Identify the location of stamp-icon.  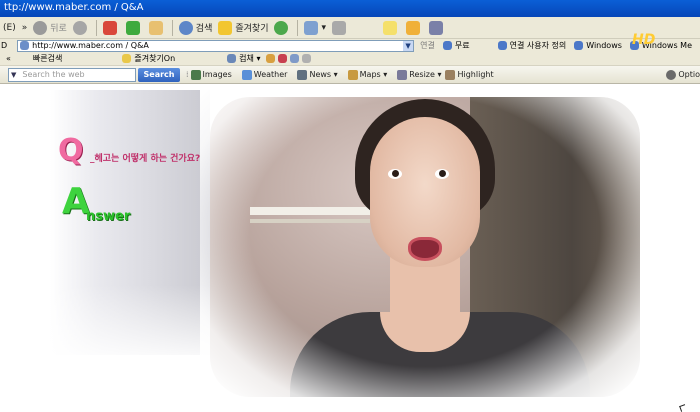
(283, 58).